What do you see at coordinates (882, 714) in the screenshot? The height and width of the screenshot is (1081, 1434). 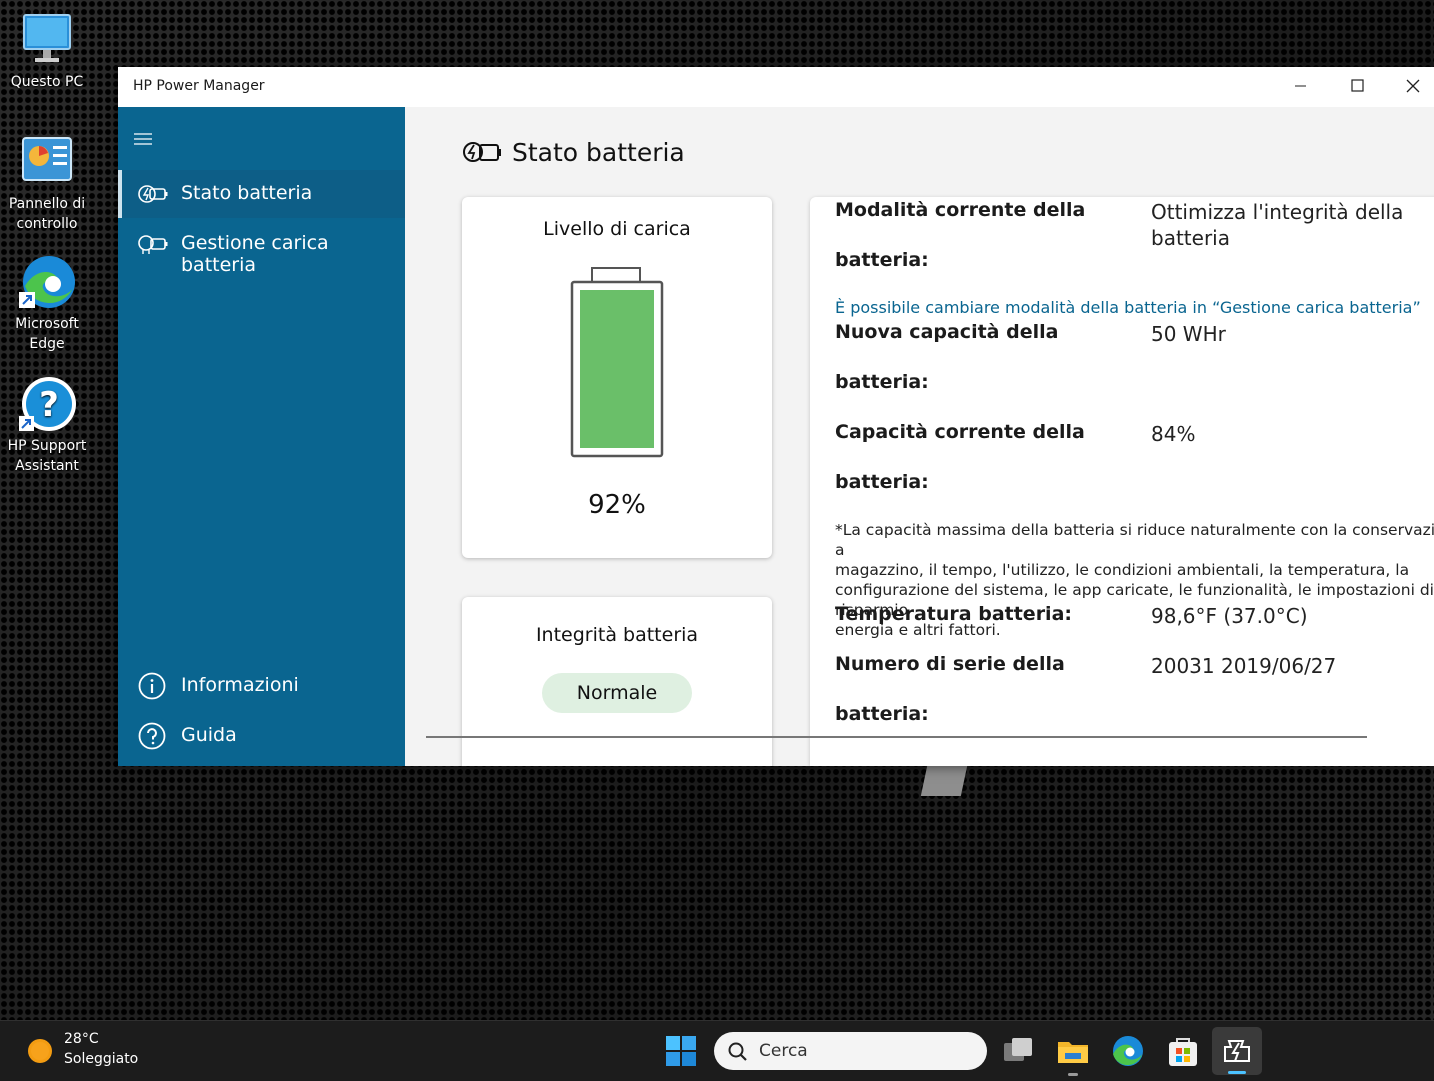 I see `serial-label-cont: batteria:` at bounding box center [882, 714].